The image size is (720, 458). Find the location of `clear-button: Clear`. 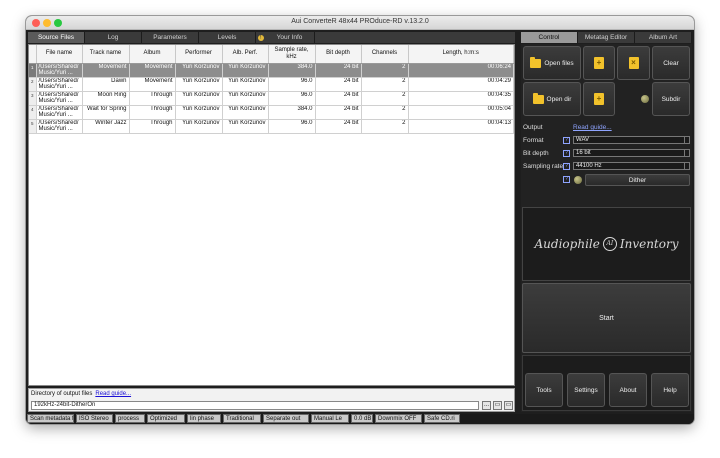

clear-button: Clear is located at coordinates (671, 63).